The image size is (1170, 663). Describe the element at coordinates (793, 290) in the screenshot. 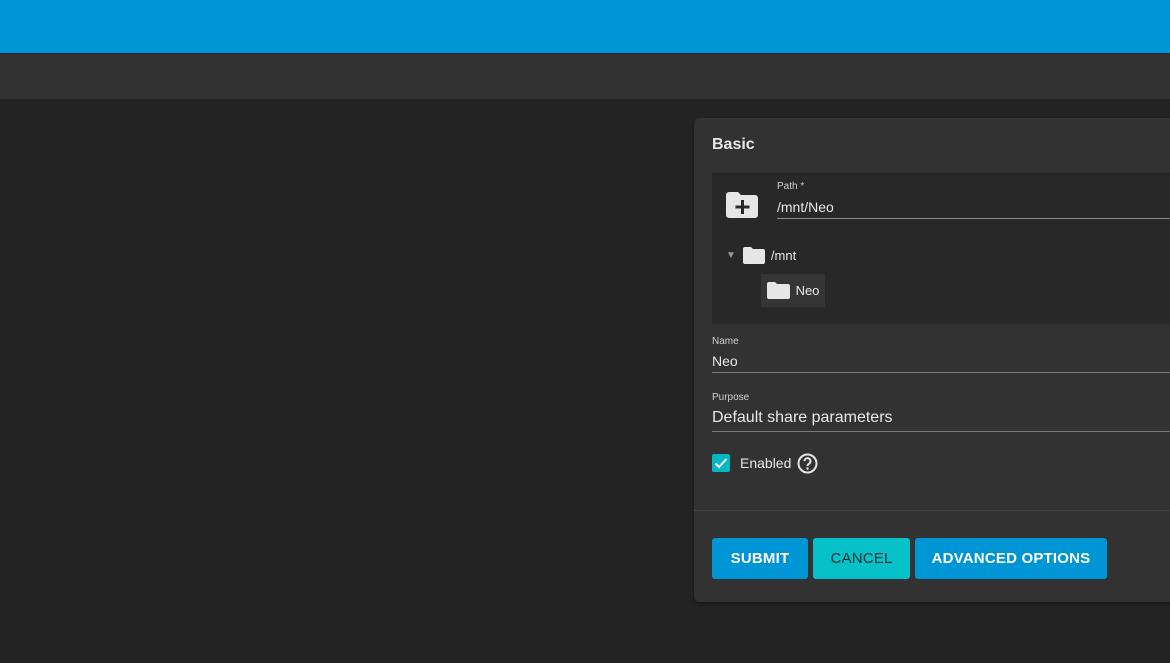

I see `tree-node-neo: Neo` at that location.